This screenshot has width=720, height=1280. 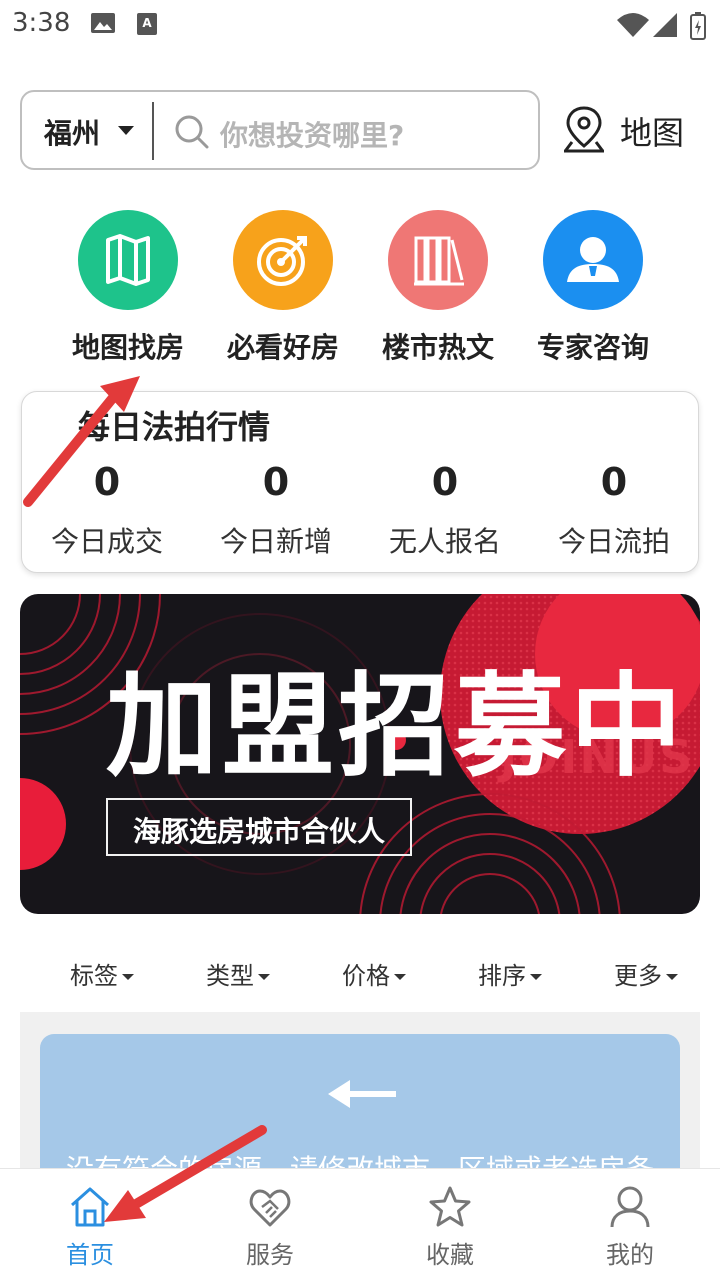 What do you see at coordinates (366, 976) in the screenshot?
I see `filter-label: 价格` at bounding box center [366, 976].